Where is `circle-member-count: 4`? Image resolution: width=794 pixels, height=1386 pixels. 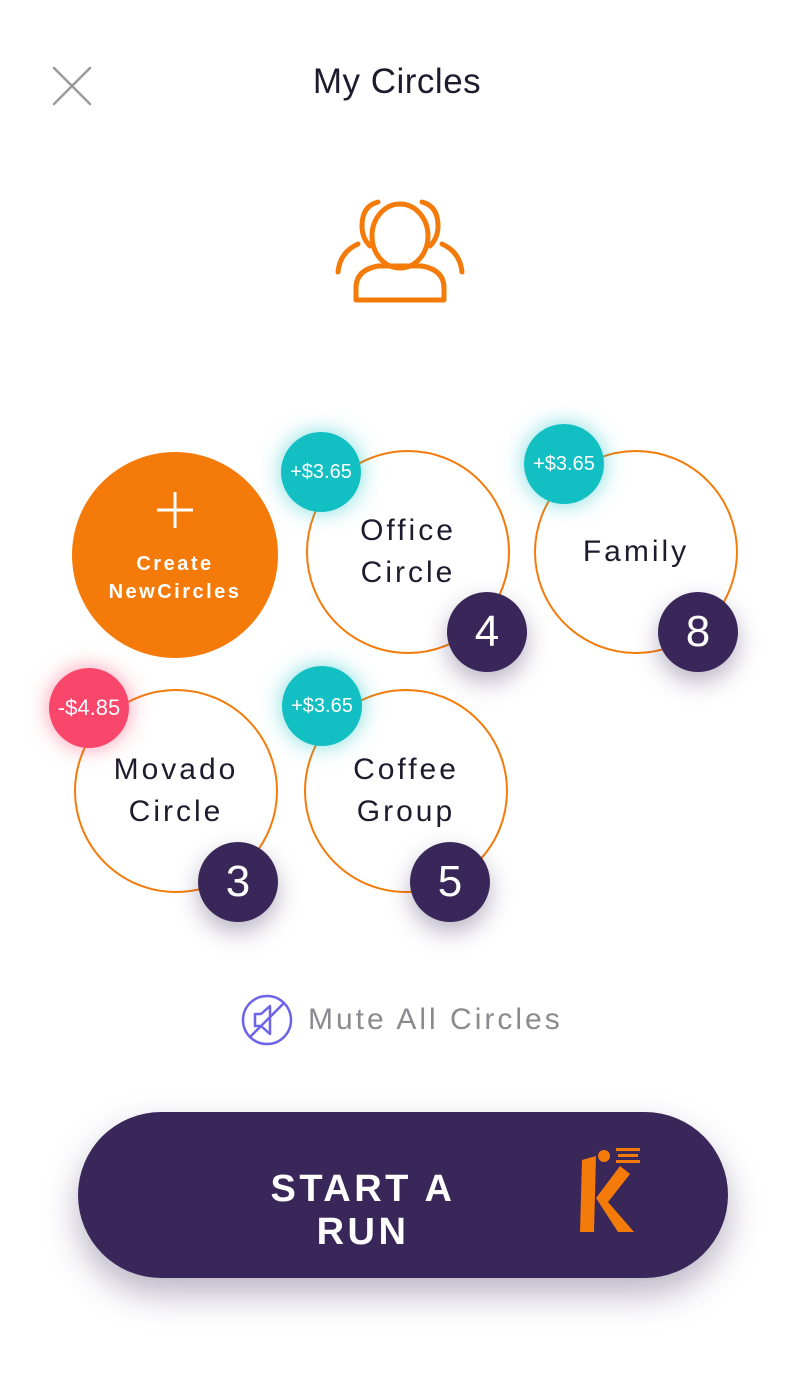 circle-member-count: 4 is located at coordinates (487, 632).